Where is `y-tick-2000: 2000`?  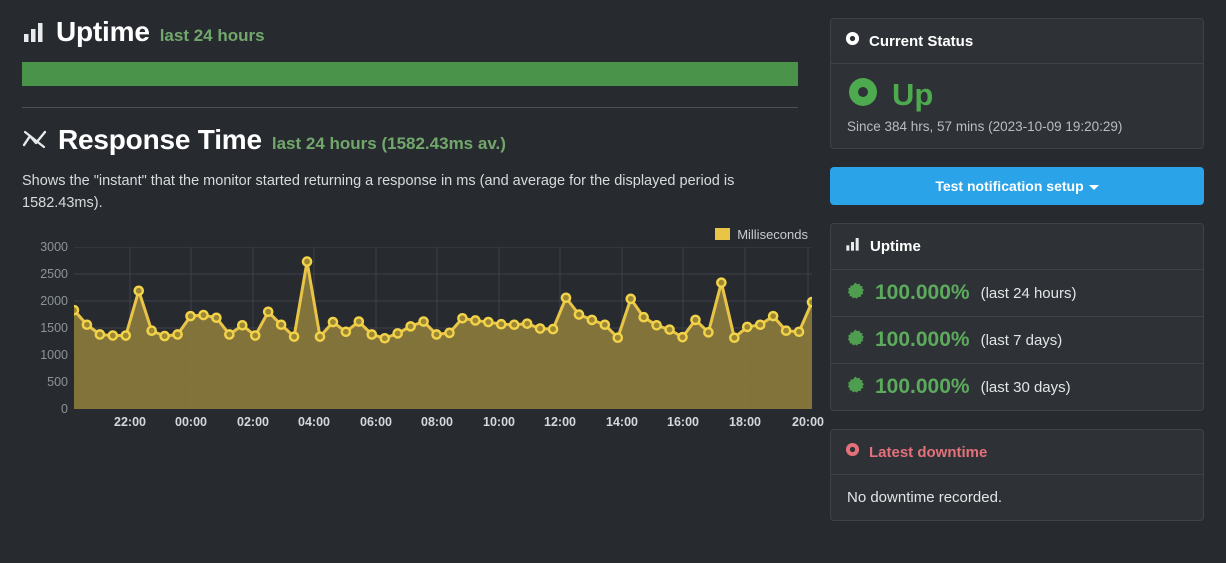 y-tick-2000: 2000 is located at coordinates (54, 300).